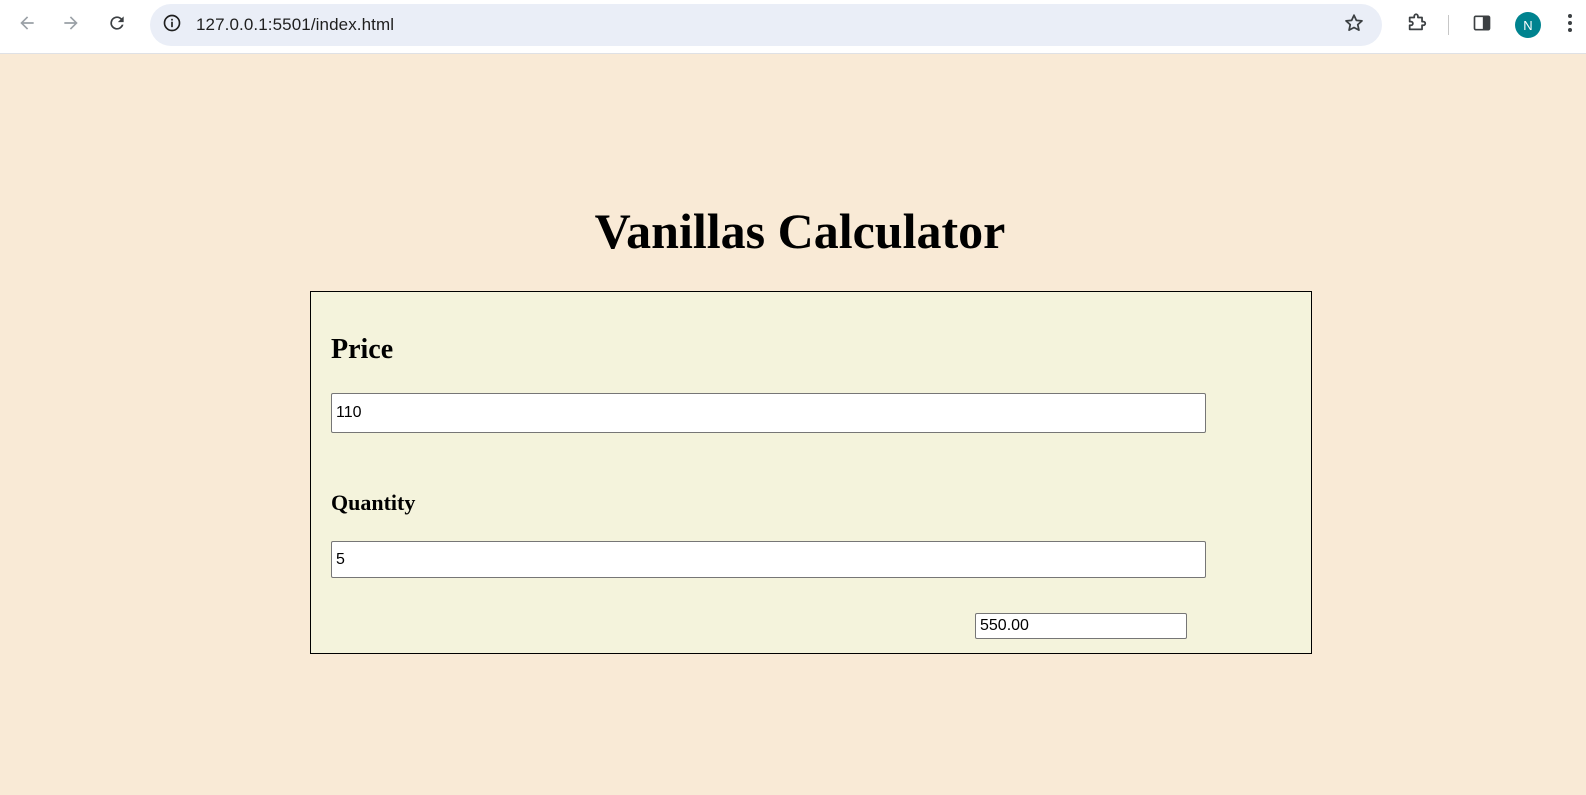  I want to click on browser-toolbar: 127.0.0.1:5501/index.html N, so click(793, 27).